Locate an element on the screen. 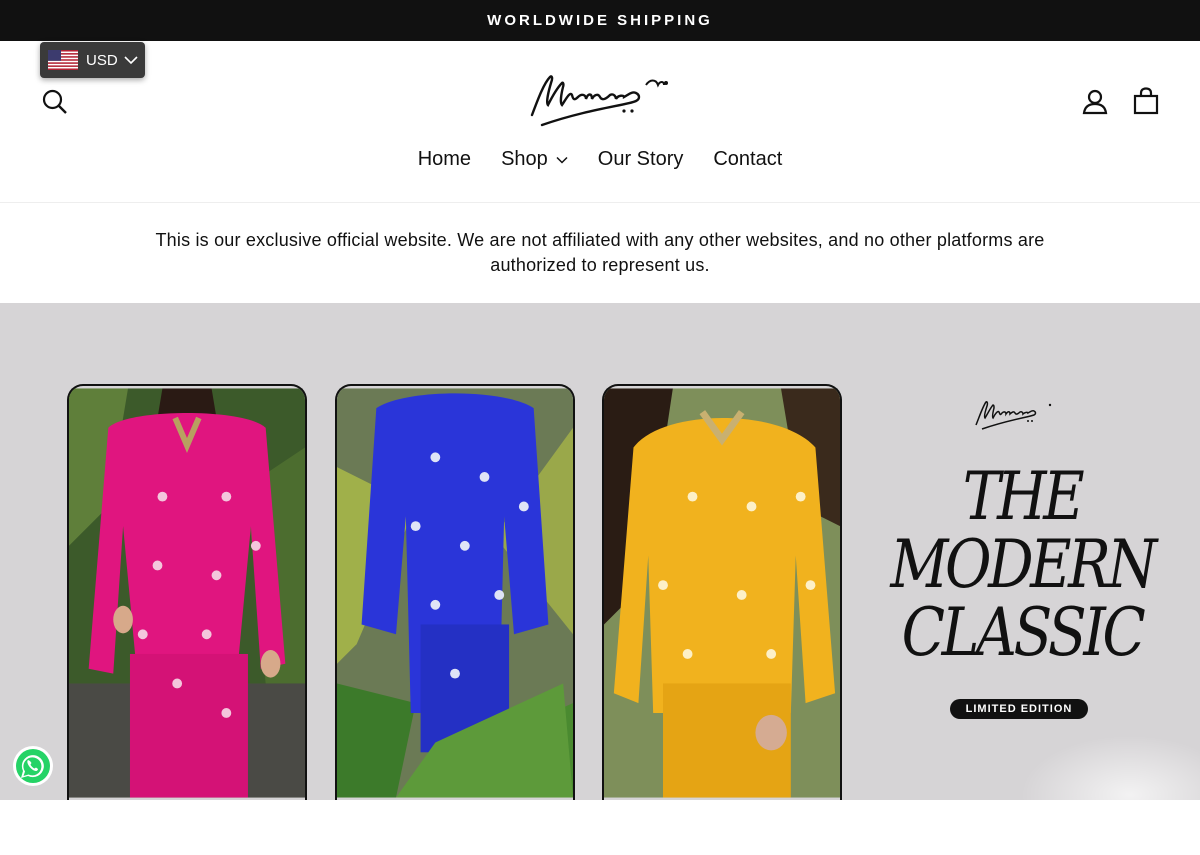 The image size is (1200, 855). account-icon is located at coordinates (1095, 102).